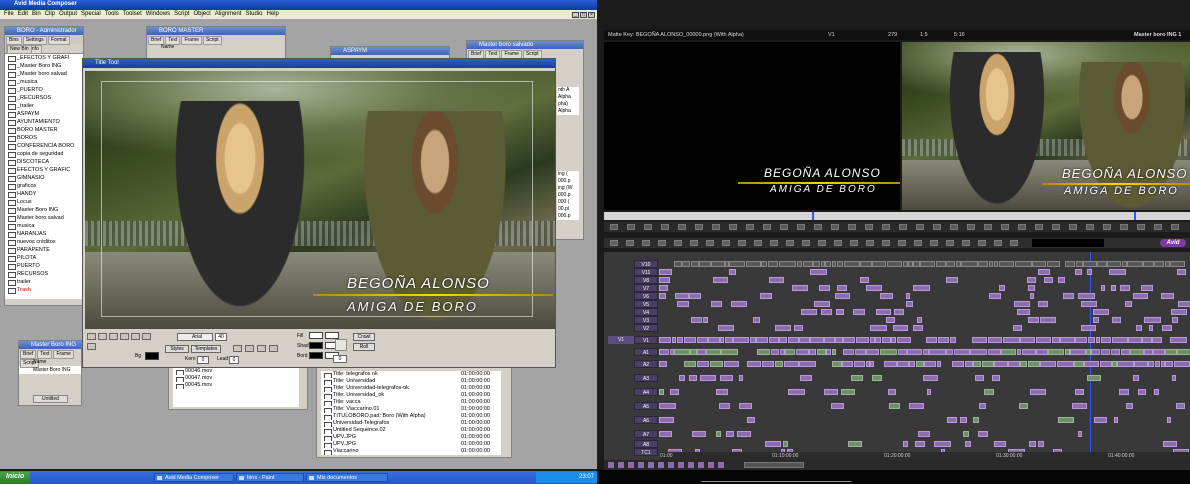  Describe the element at coordinates (158, 14) in the screenshot. I see `menu-windows: Windows` at that location.